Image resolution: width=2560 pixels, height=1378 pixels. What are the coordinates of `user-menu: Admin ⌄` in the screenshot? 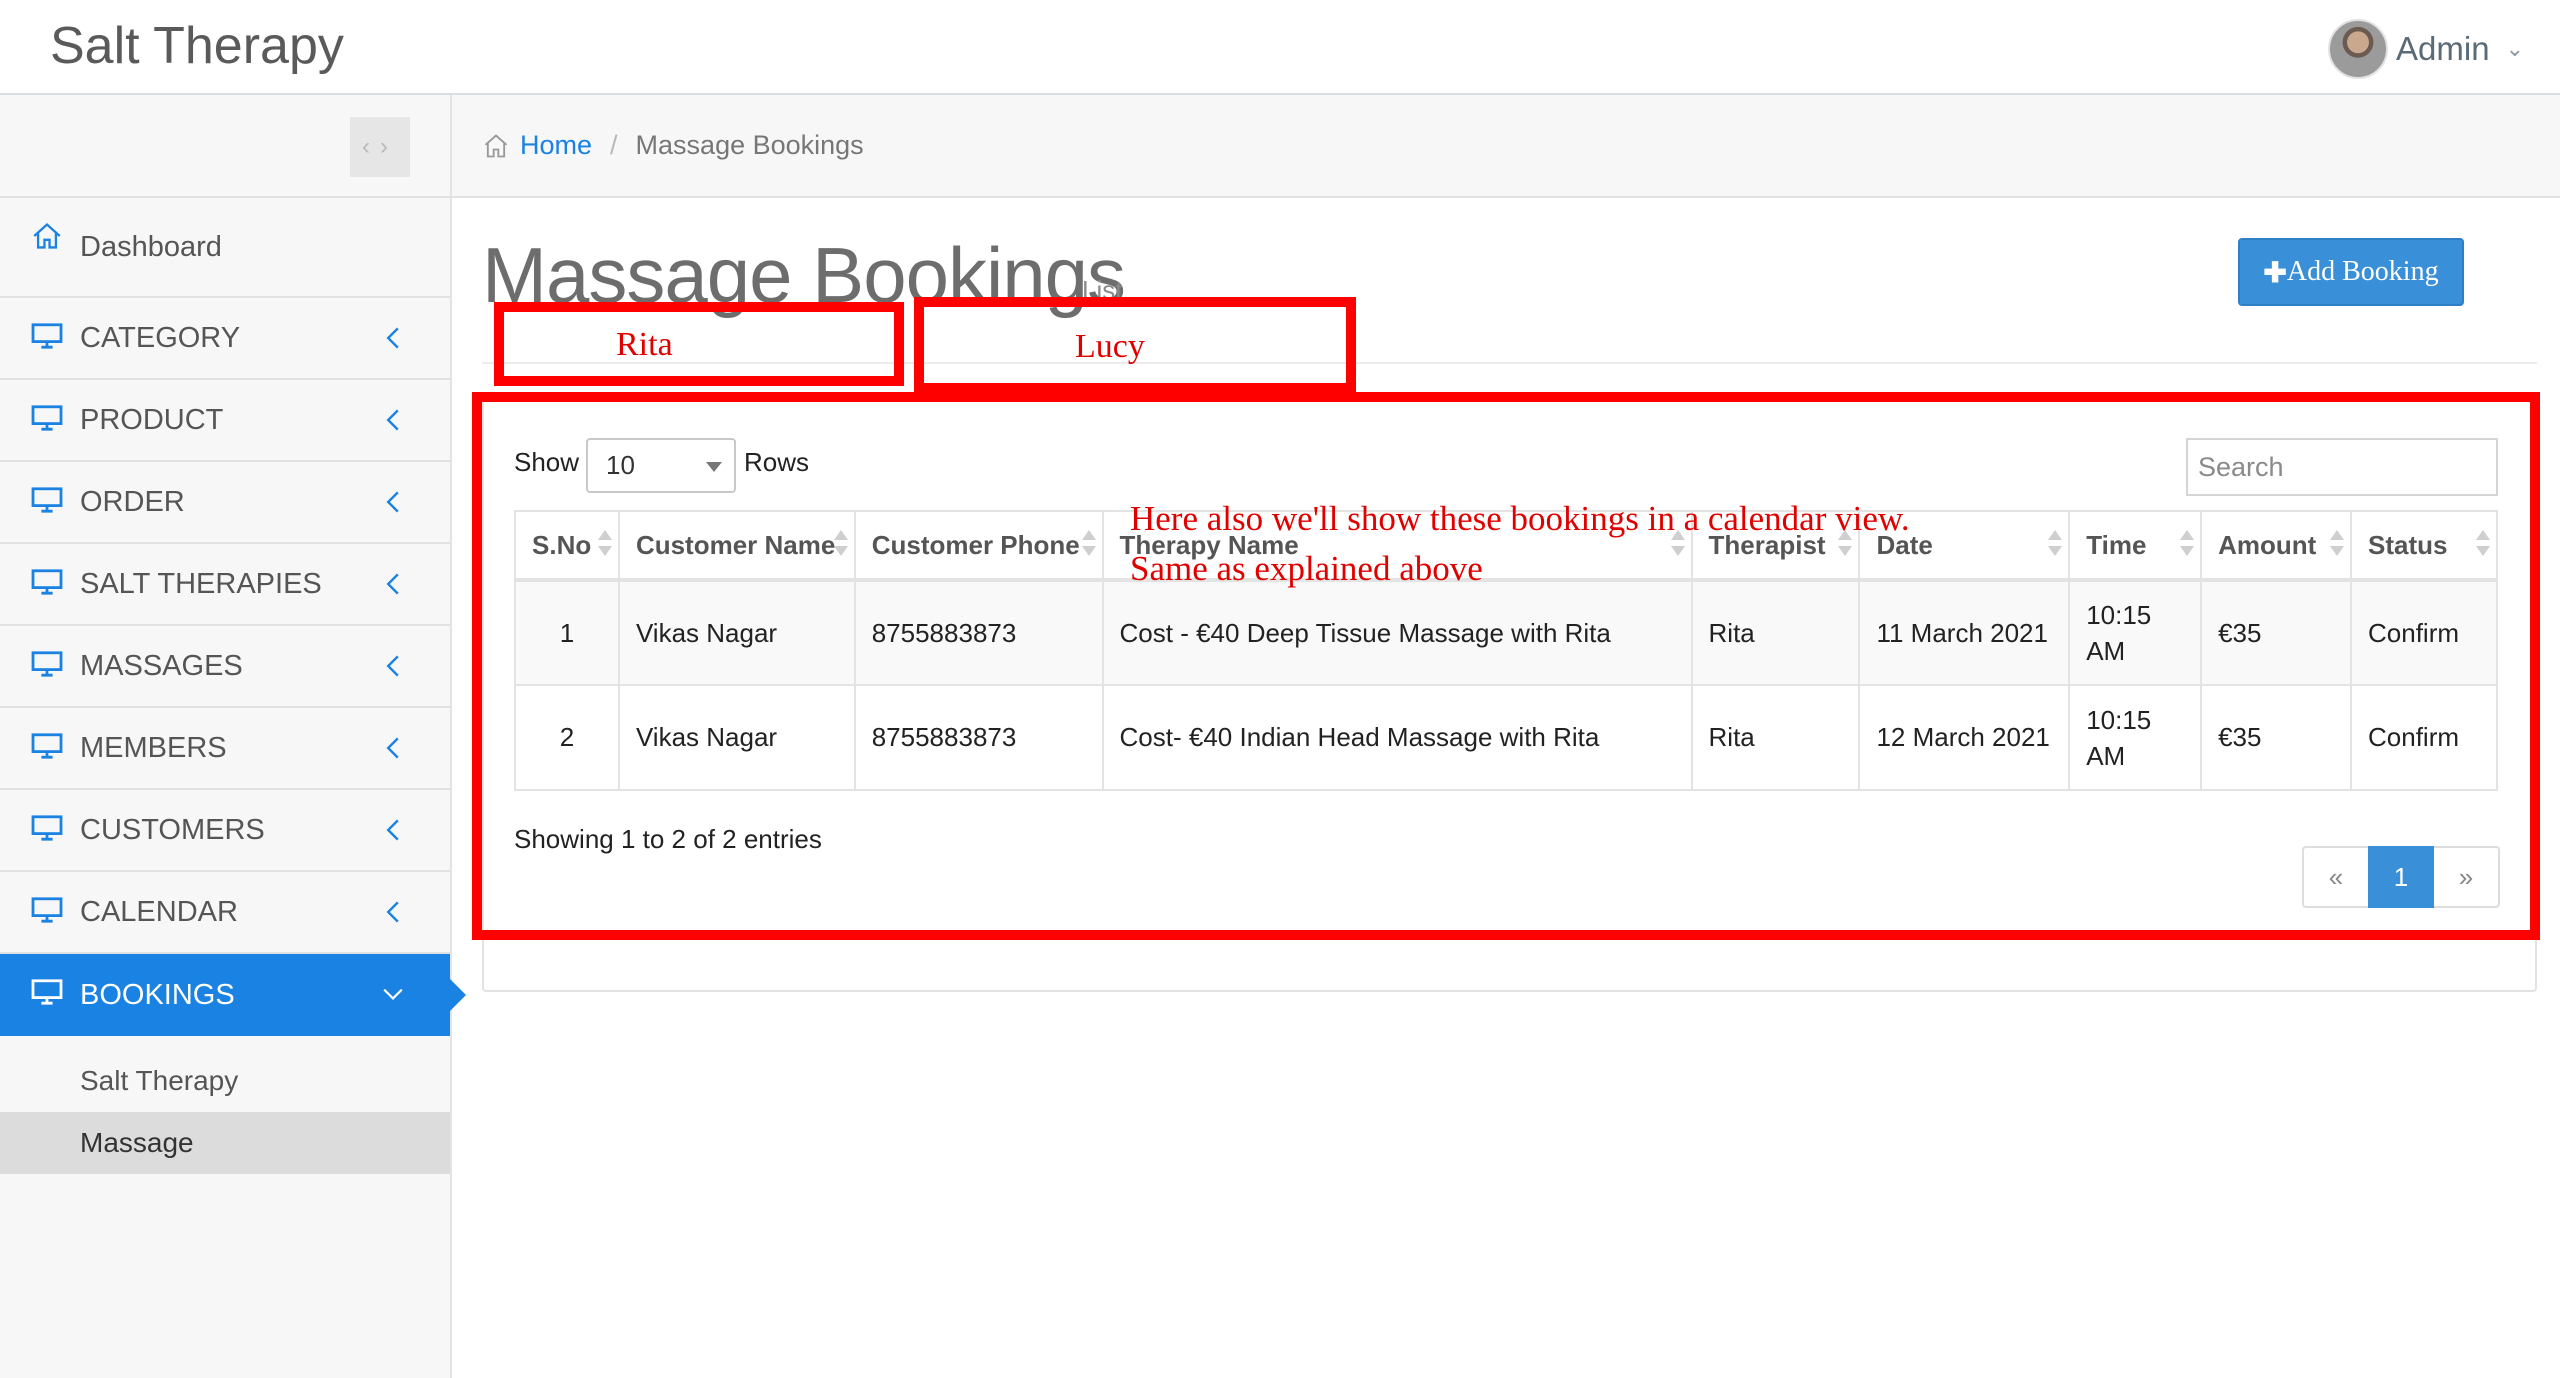 It's located at (2426, 49).